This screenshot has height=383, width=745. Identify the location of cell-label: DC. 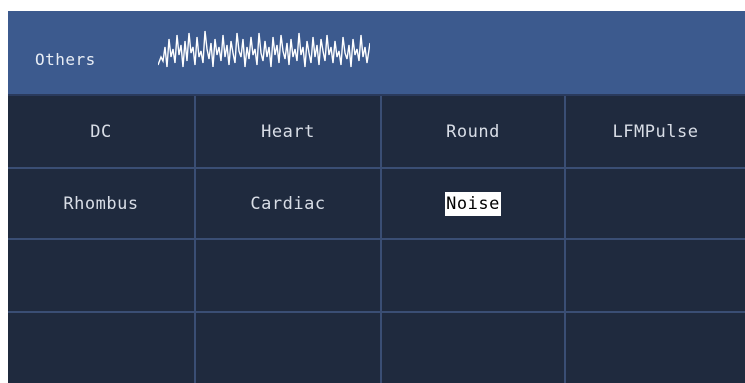
(101, 131).